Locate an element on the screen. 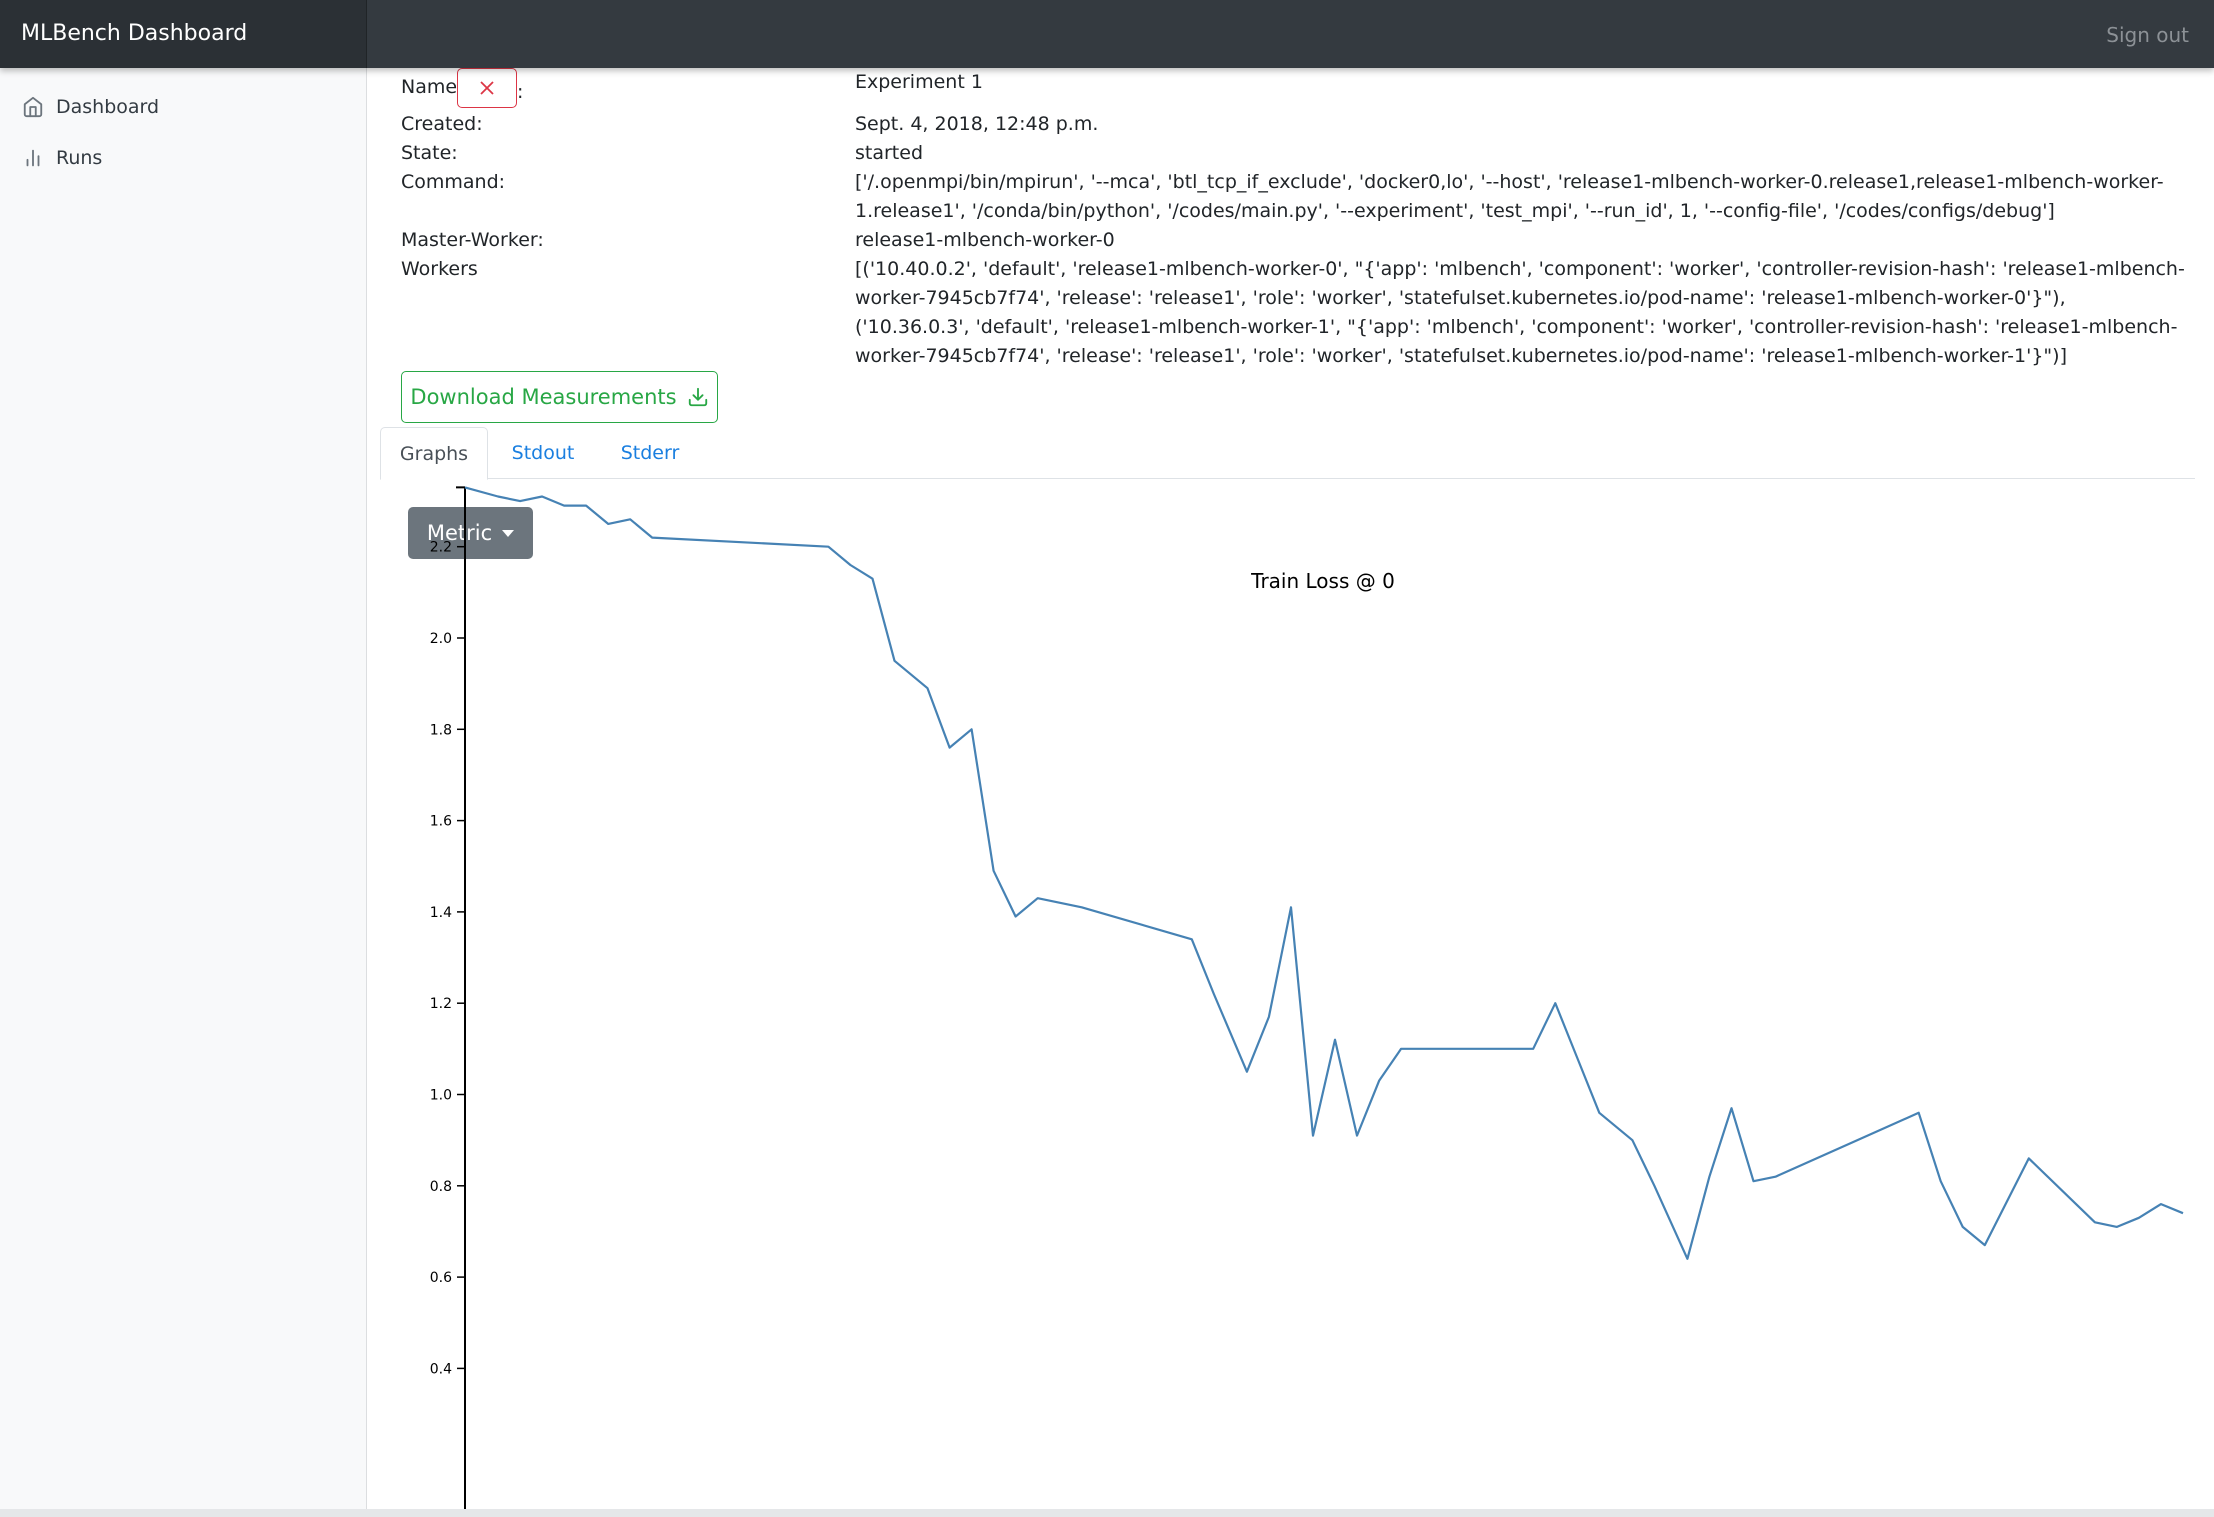 Image resolution: width=2214 pixels, height=1517 pixels. sidebar-item-runs: Runs is located at coordinates (62, 158).